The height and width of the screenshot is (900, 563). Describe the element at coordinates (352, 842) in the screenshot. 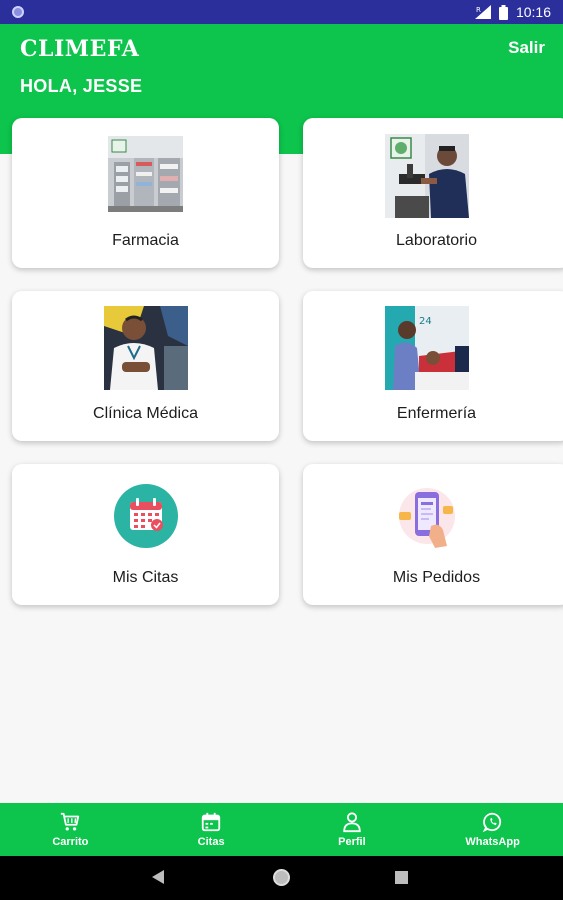

I see `nav-label: Perfil` at that location.